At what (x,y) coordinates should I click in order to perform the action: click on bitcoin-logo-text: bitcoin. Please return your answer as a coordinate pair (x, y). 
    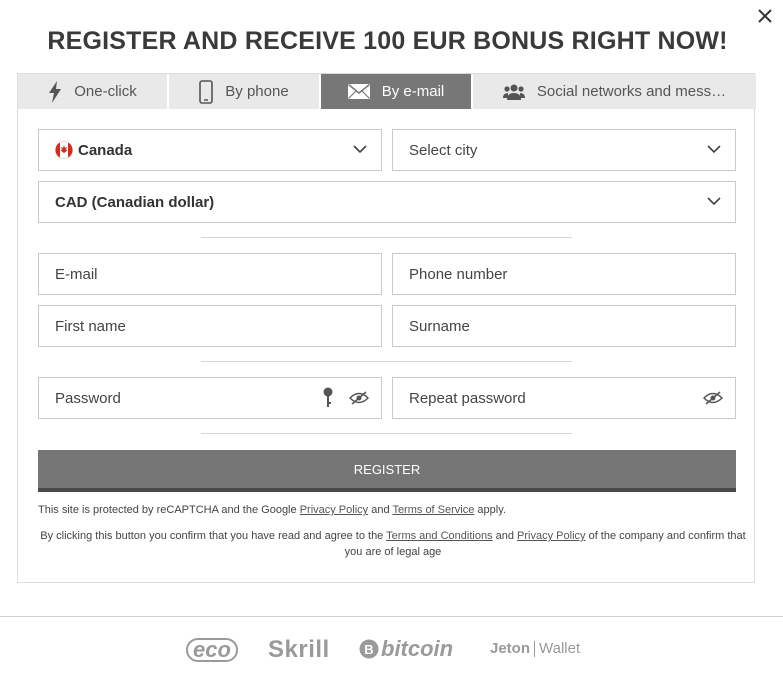
    Looking at the image, I should click on (417, 648).